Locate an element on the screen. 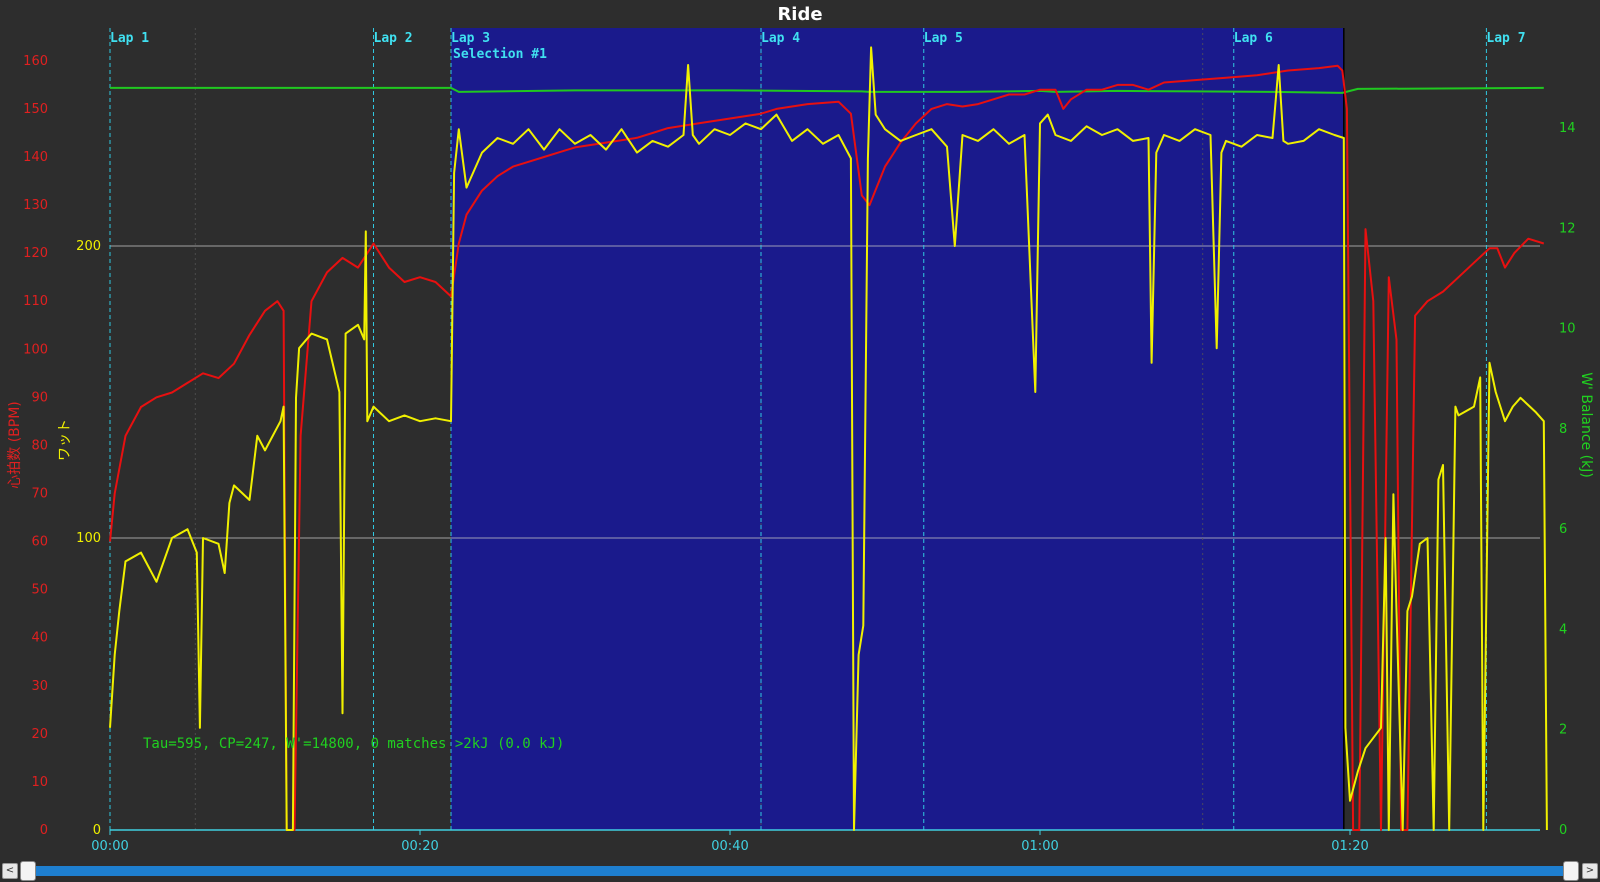  x-tick-label: 00:20 is located at coordinates (419, 846).